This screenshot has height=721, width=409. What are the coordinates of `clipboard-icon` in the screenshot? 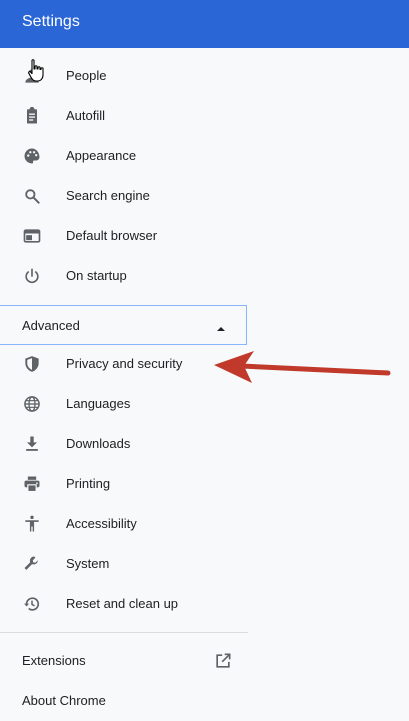 It's located at (32, 116).